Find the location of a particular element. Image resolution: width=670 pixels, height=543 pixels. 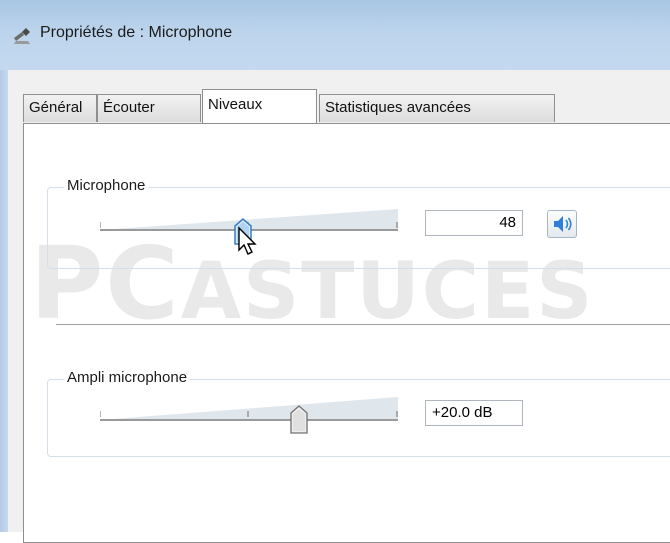

microphone-icon is located at coordinates (22, 36).